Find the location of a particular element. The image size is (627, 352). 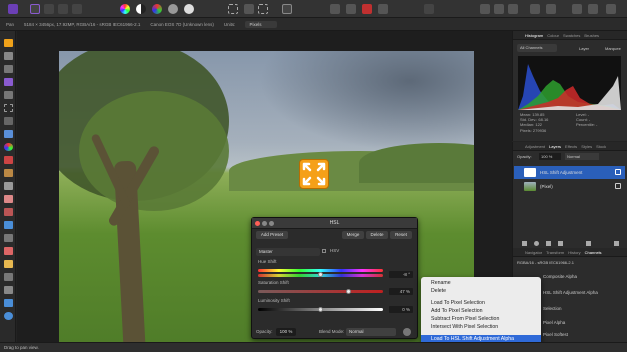

rotate-icon is located at coordinates (551, 9).